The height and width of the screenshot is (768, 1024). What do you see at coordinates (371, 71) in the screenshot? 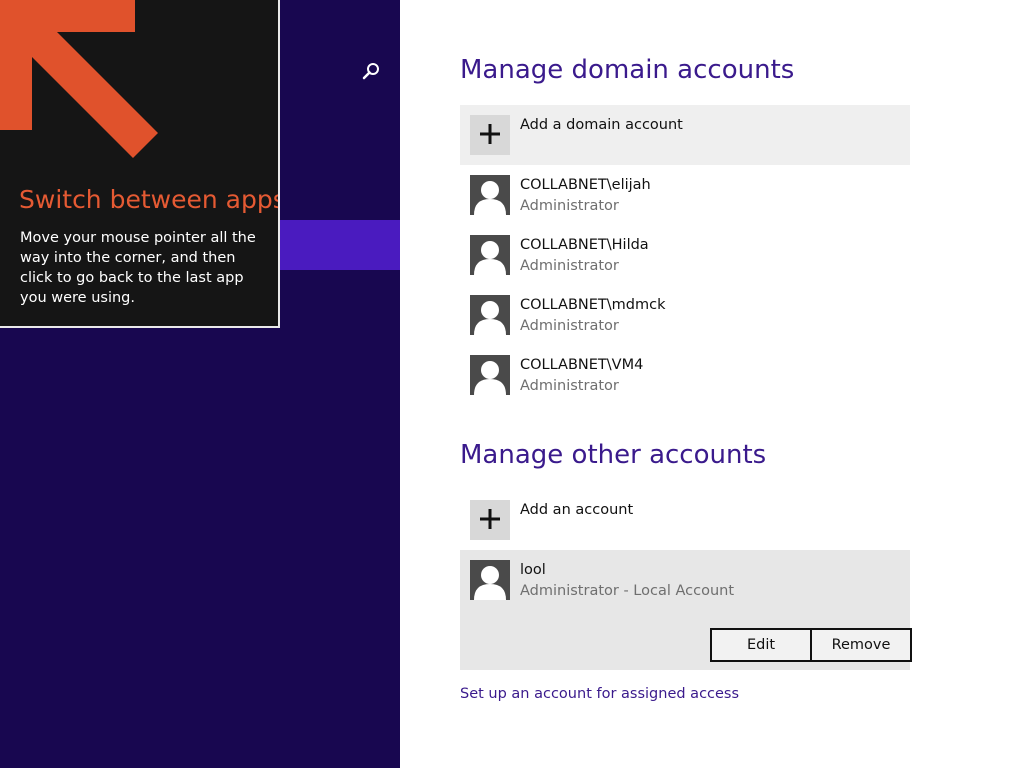
I see `search-icon` at bounding box center [371, 71].